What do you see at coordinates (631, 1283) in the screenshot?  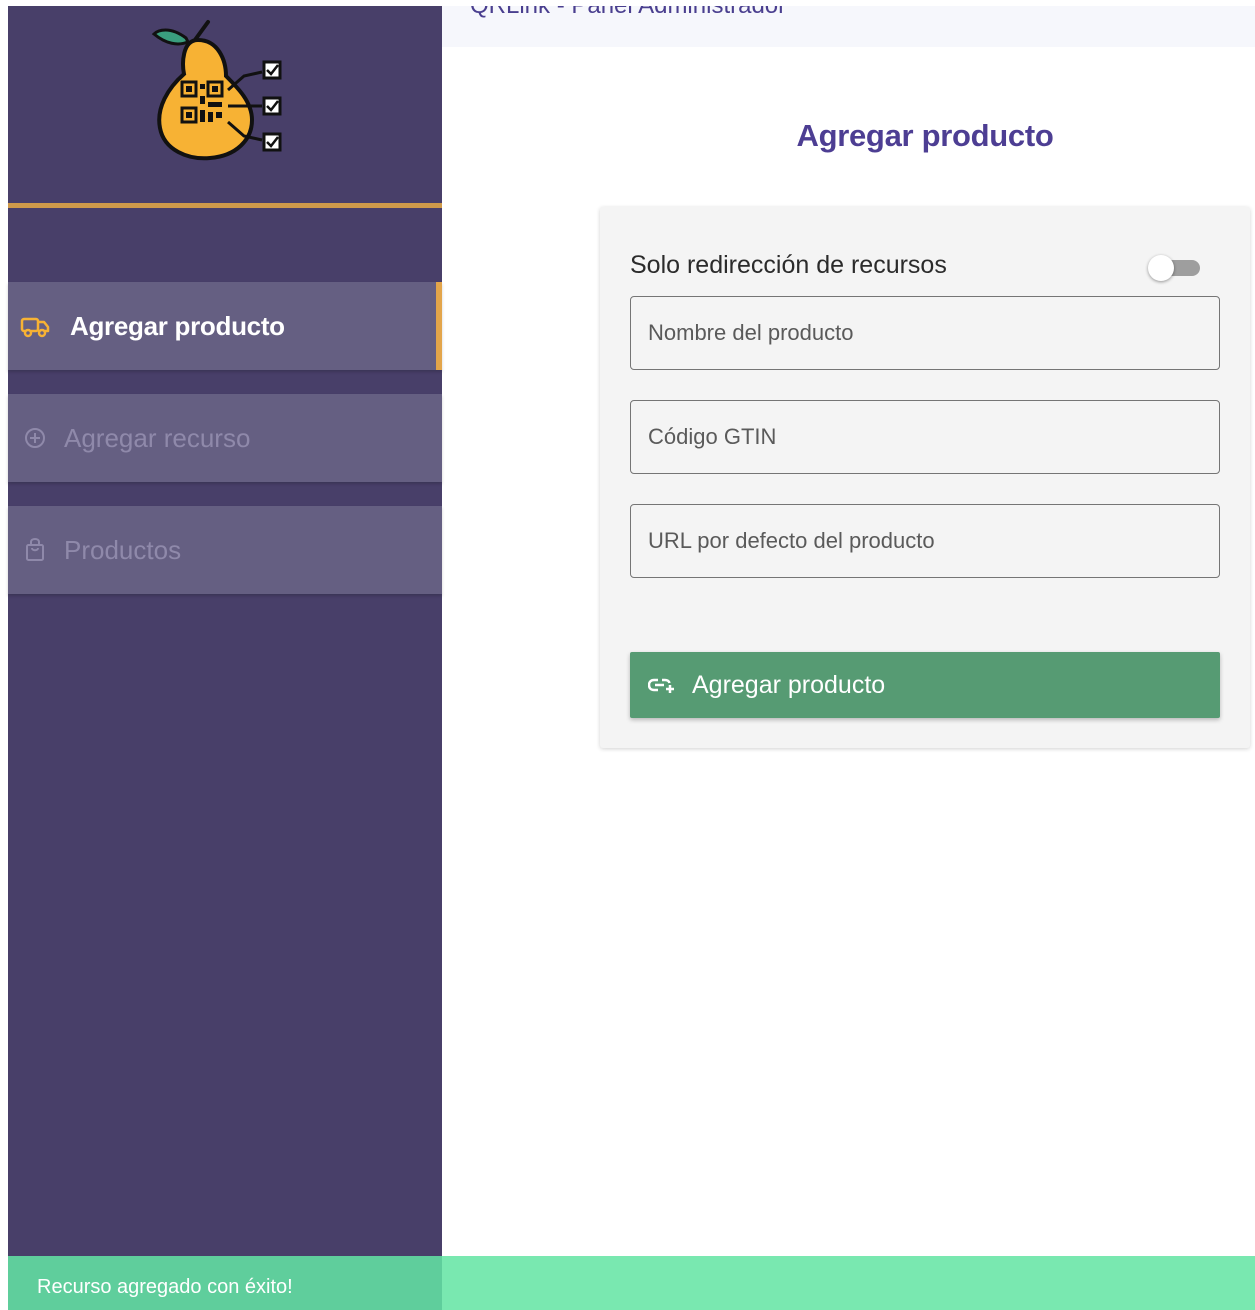 I see `snackbar: Recurso agregado con éxito!` at bounding box center [631, 1283].